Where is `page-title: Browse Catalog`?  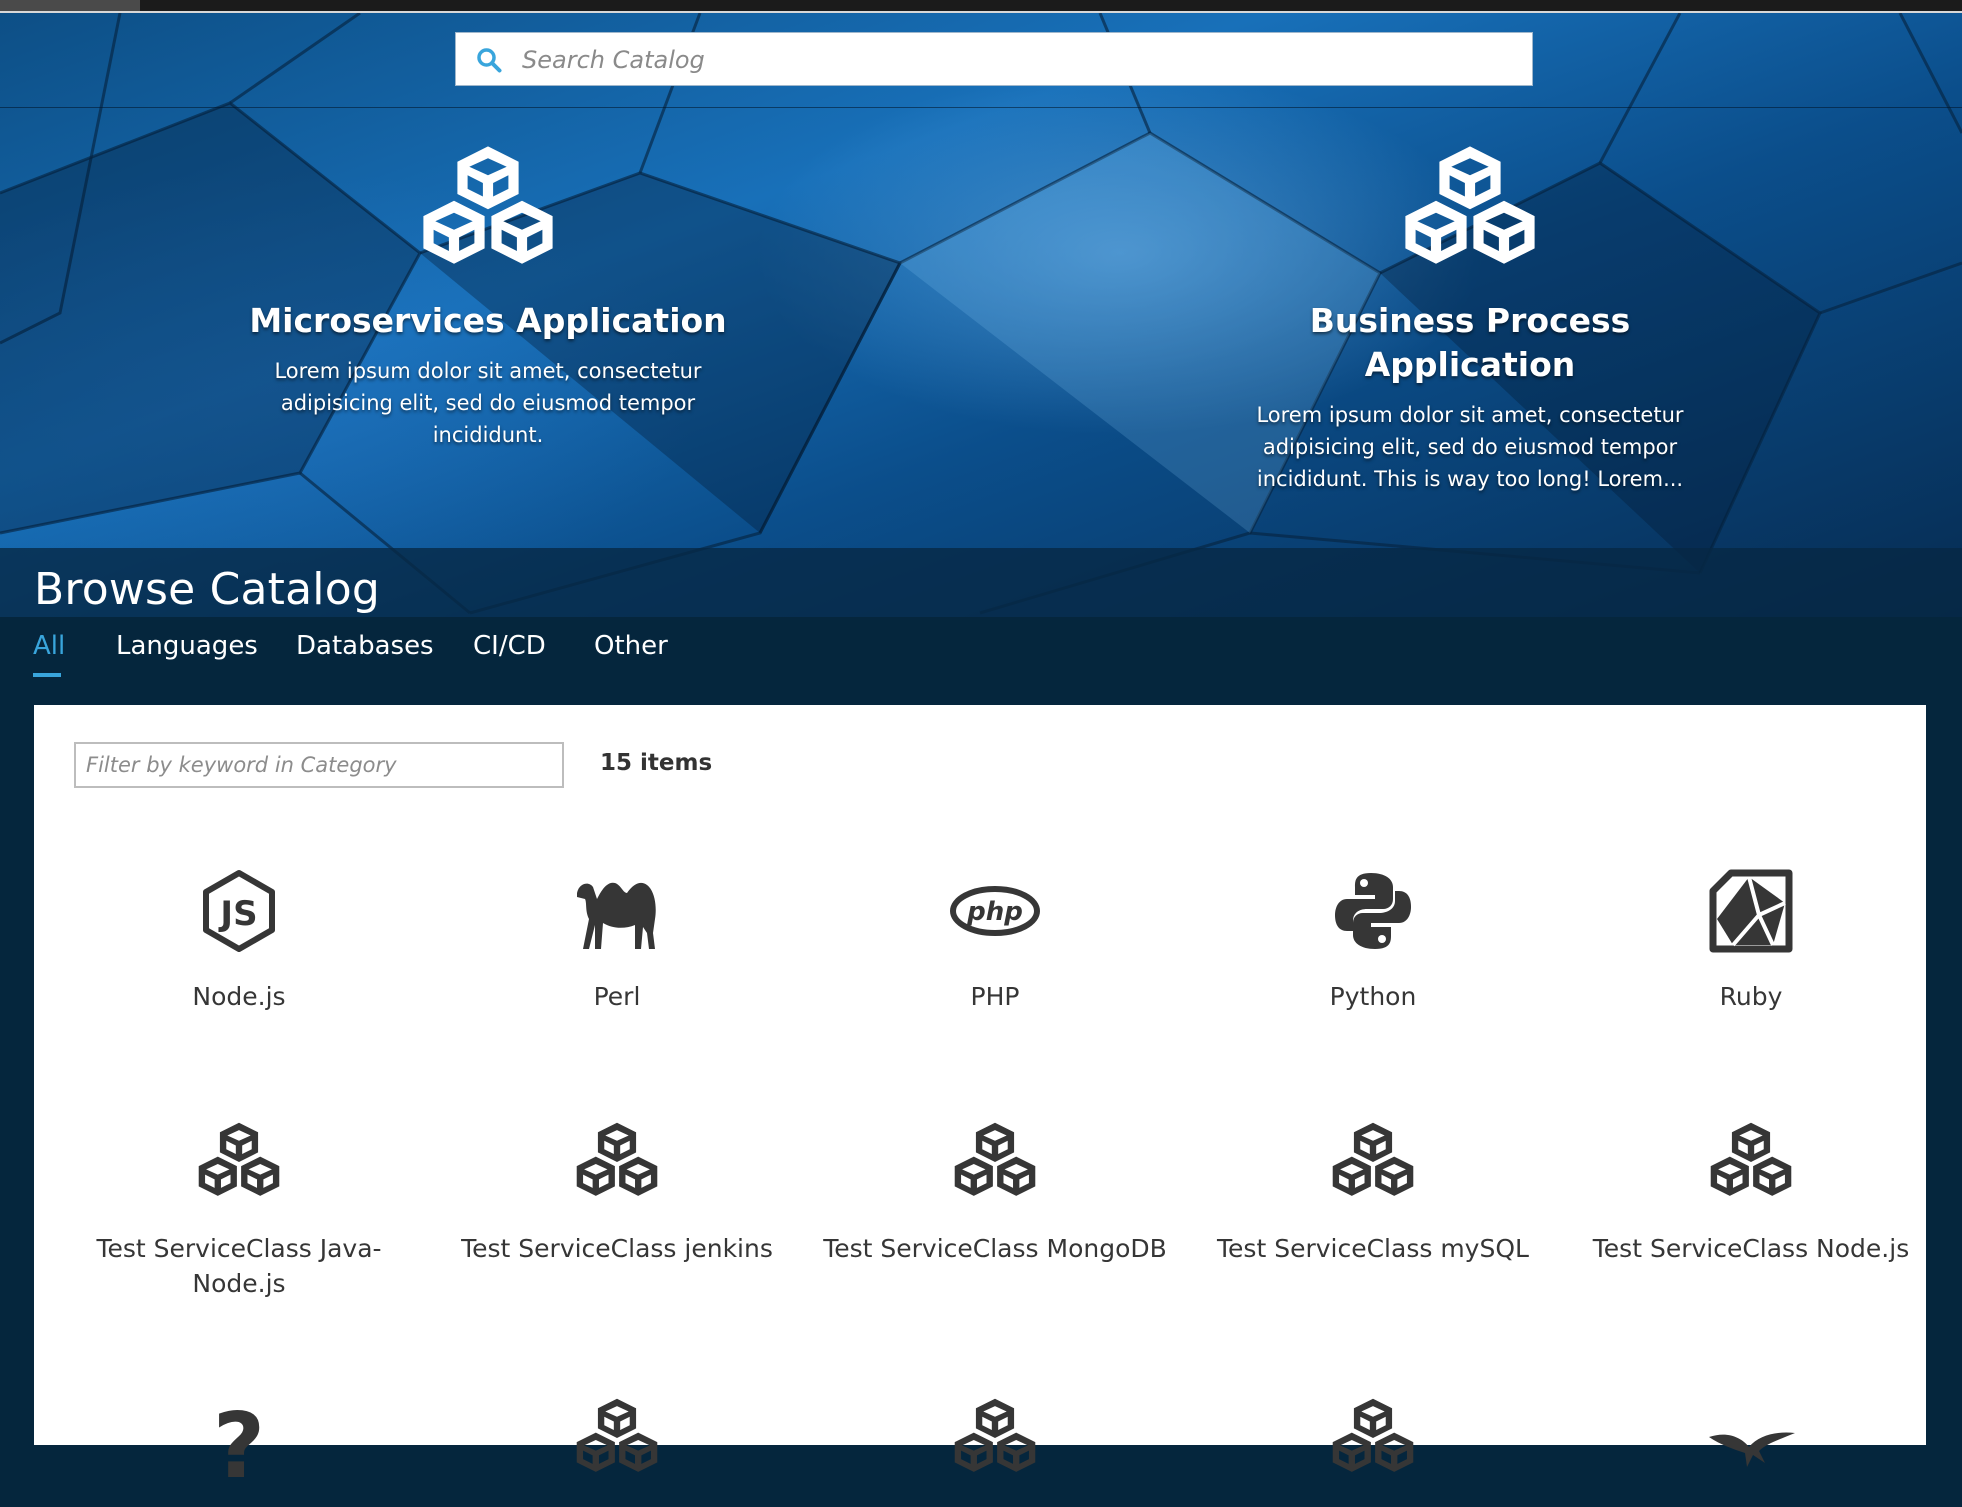 page-title: Browse Catalog is located at coordinates (207, 589).